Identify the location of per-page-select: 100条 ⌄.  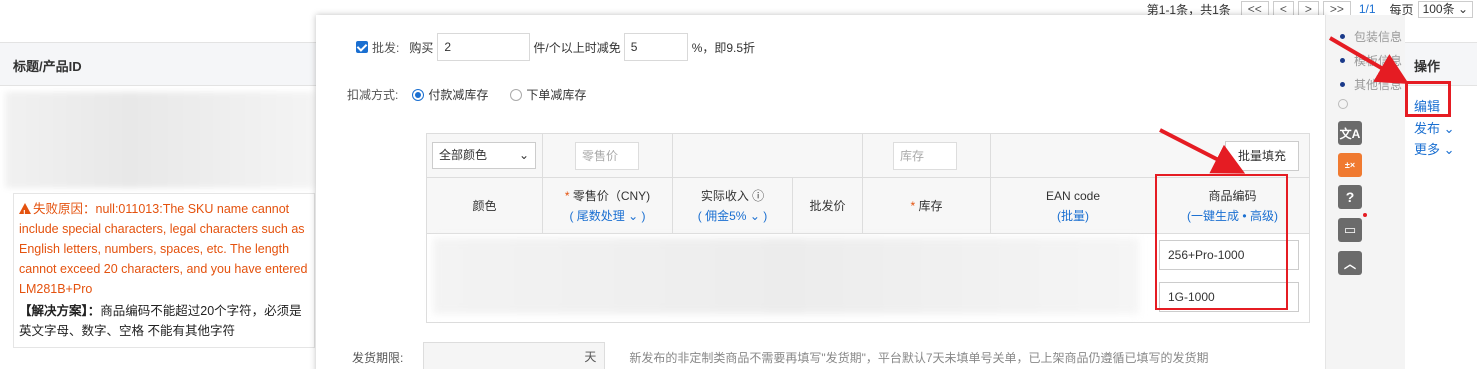
(1445, 9).